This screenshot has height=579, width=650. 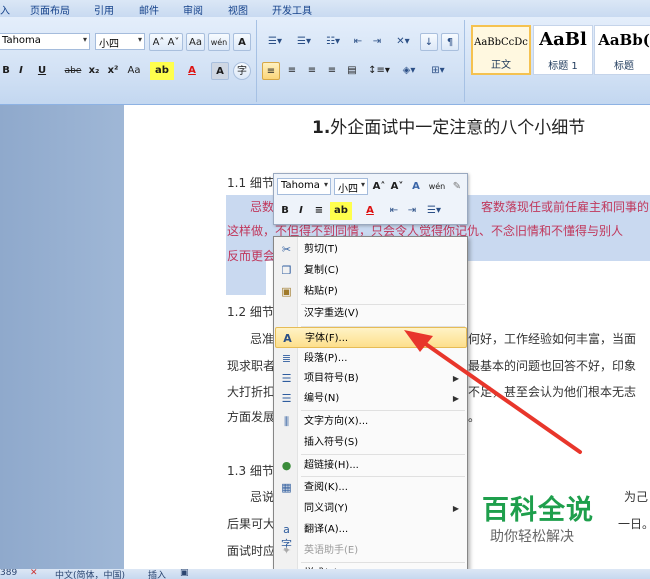 What do you see at coordinates (371, 291) in the screenshot?
I see `menu-item-paste: ▣ 粘贴(P)` at bounding box center [371, 291].